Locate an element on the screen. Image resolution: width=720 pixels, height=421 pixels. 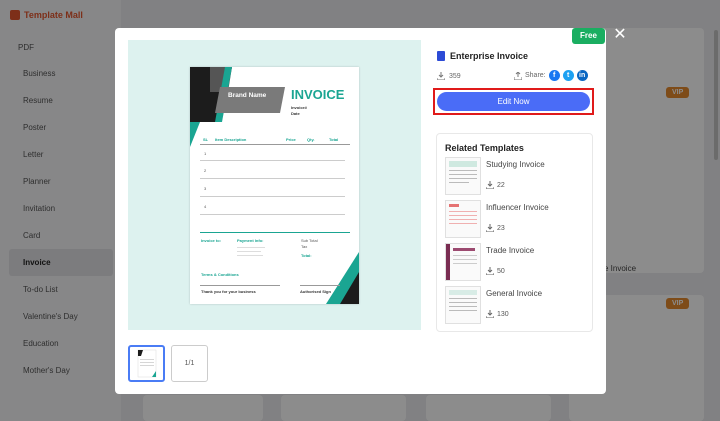
download-count: 359 is located at coordinates (455, 76).